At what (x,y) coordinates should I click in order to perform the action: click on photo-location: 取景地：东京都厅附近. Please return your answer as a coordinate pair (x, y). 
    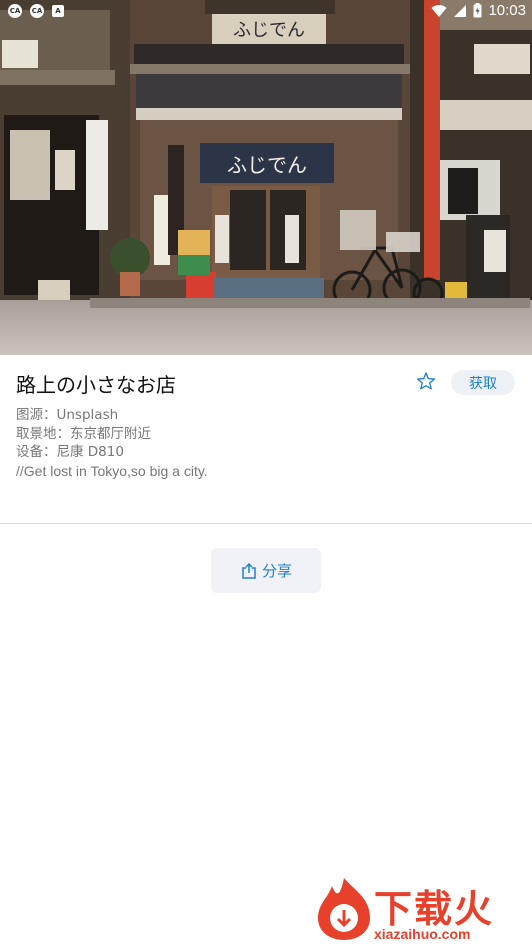
    Looking at the image, I should click on (83, 433).